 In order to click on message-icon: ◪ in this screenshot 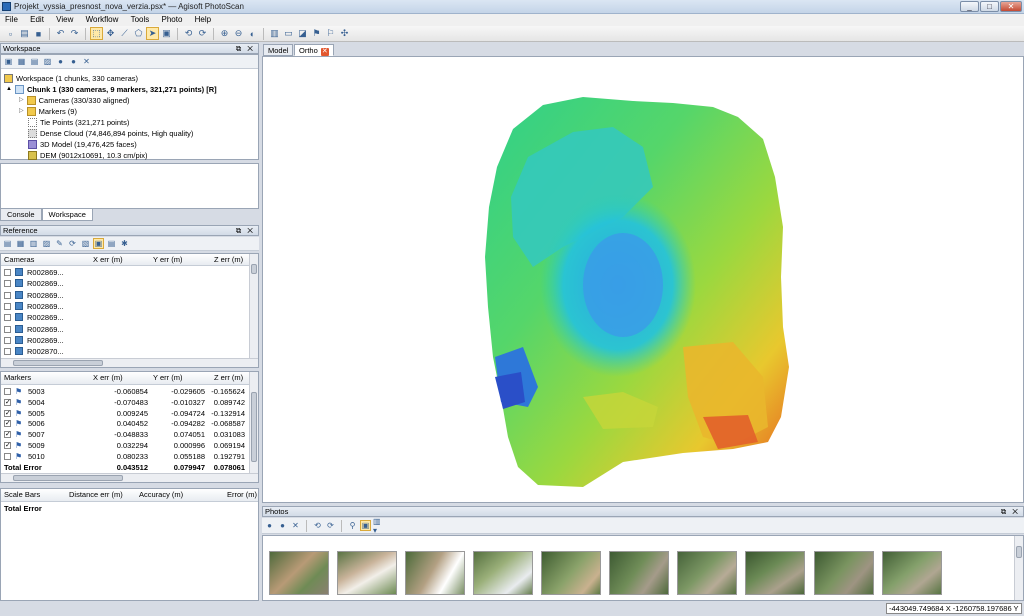, I will do `click(302, 33)`.